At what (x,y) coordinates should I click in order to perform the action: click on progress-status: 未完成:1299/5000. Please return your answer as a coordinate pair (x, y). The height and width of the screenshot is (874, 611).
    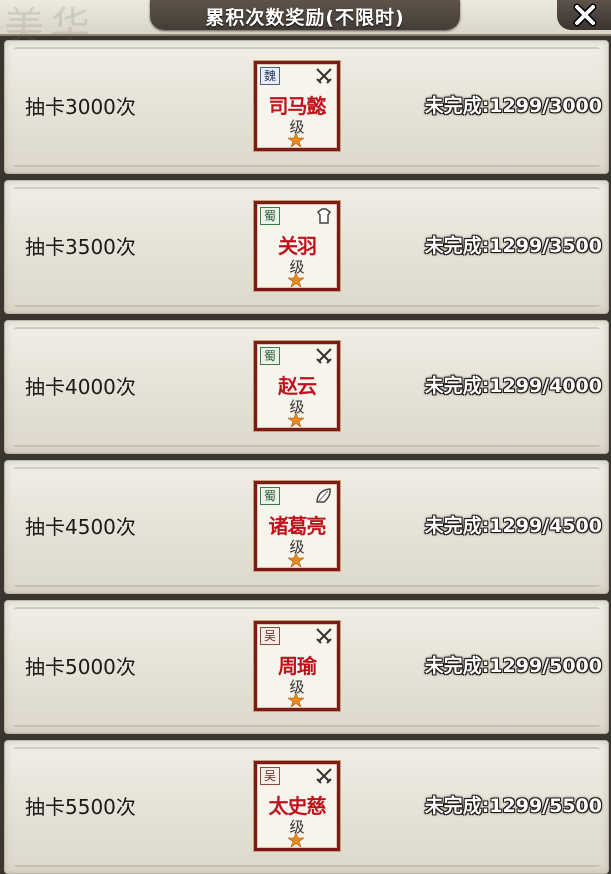
    Looking at the image, I should click on (513, 666).